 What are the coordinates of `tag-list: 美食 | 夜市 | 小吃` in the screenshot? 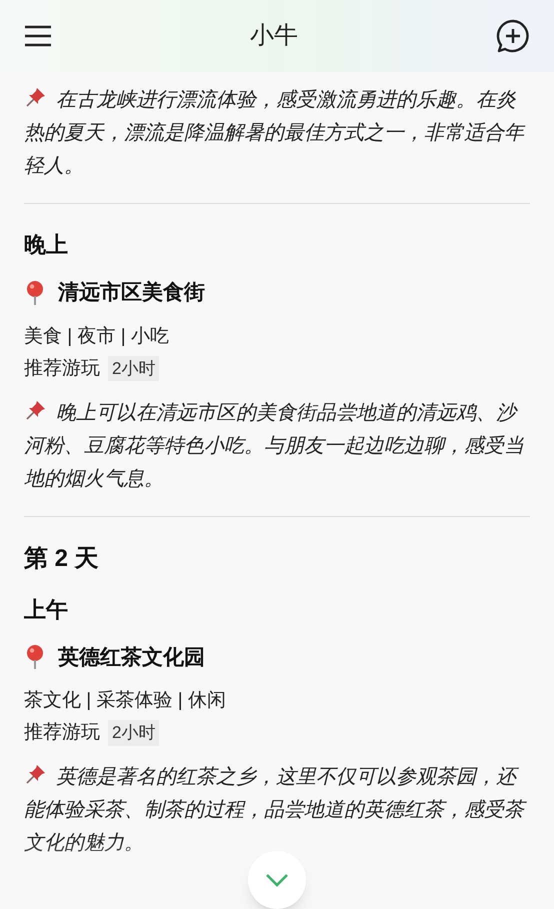 It's located at (96, 336).